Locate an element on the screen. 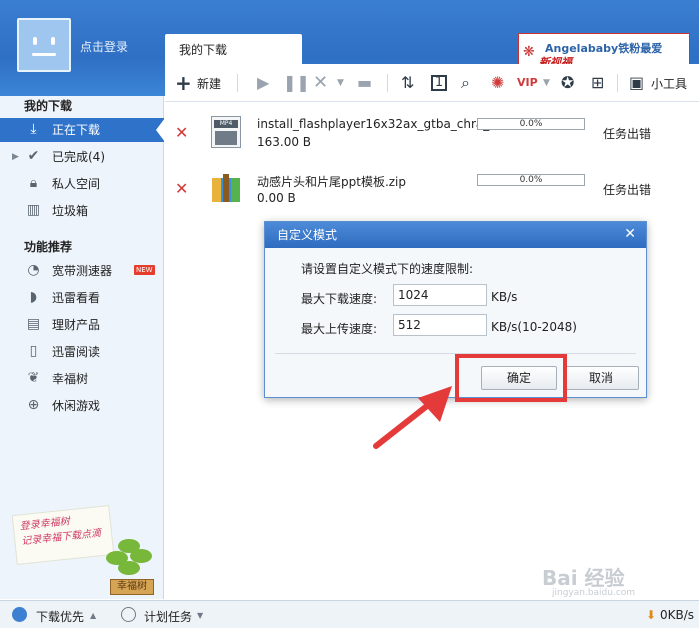  speed-readout: 0KB/s is located at coordinates (677, 615).